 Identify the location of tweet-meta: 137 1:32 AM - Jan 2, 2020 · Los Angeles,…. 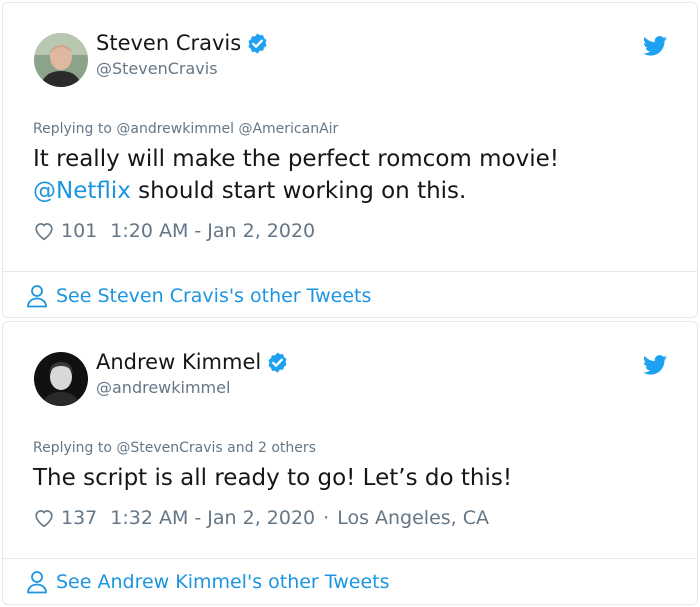
(261, 518).